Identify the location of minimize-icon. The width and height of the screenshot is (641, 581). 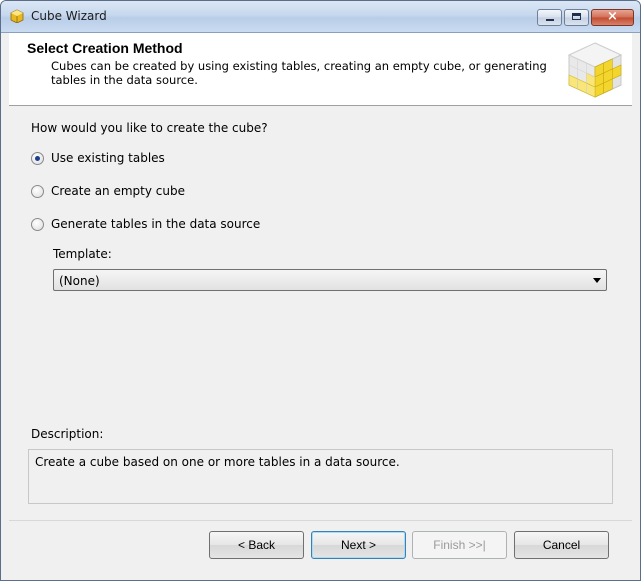
(550, 20).